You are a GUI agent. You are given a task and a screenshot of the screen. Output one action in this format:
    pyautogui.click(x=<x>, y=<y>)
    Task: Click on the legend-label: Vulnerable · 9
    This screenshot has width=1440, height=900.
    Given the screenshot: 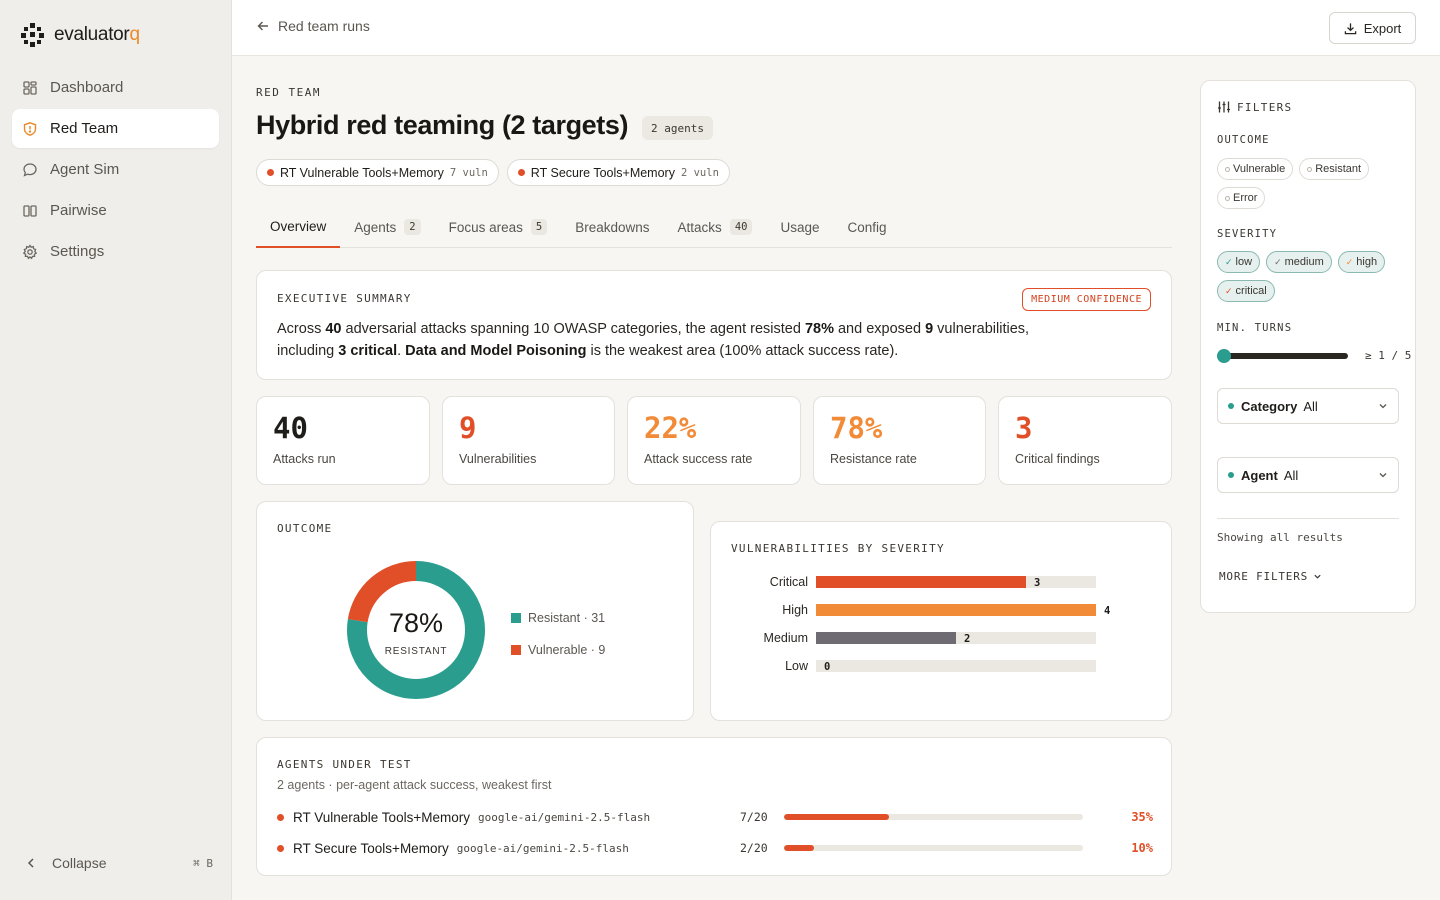 What is the action you would take?
    pyautogui.click(x=567, y=650)
    